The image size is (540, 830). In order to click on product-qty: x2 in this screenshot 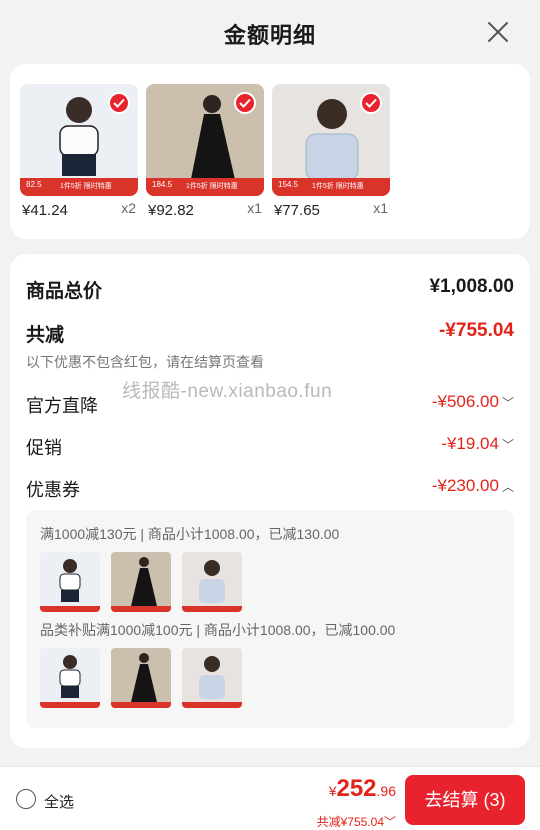, I will do `click(128, 208)`.